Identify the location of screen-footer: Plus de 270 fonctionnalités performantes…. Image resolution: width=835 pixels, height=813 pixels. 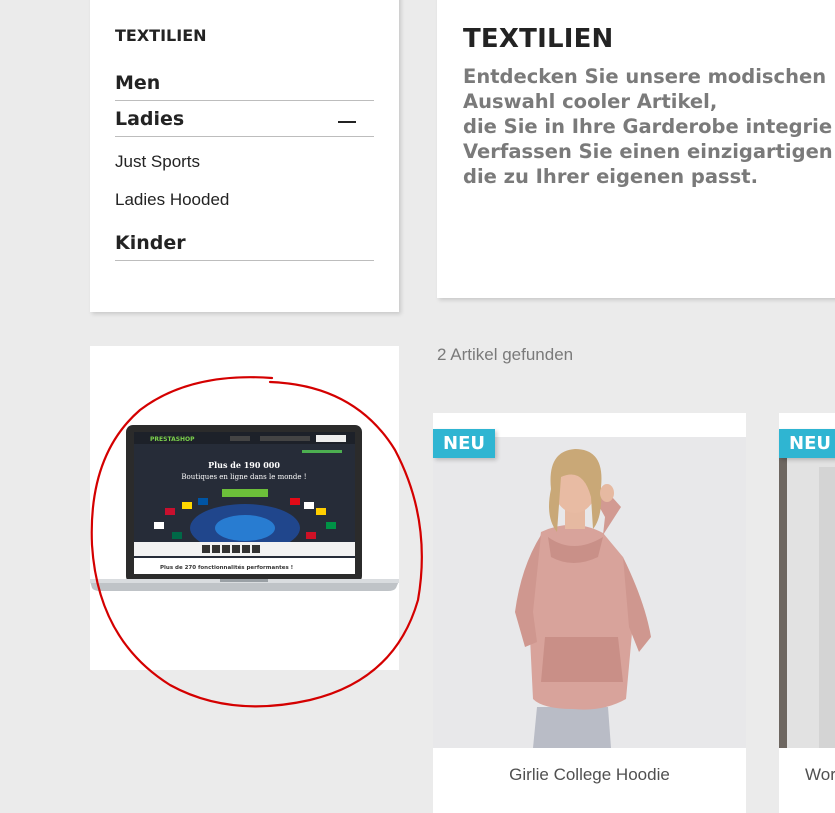
(226, 567).